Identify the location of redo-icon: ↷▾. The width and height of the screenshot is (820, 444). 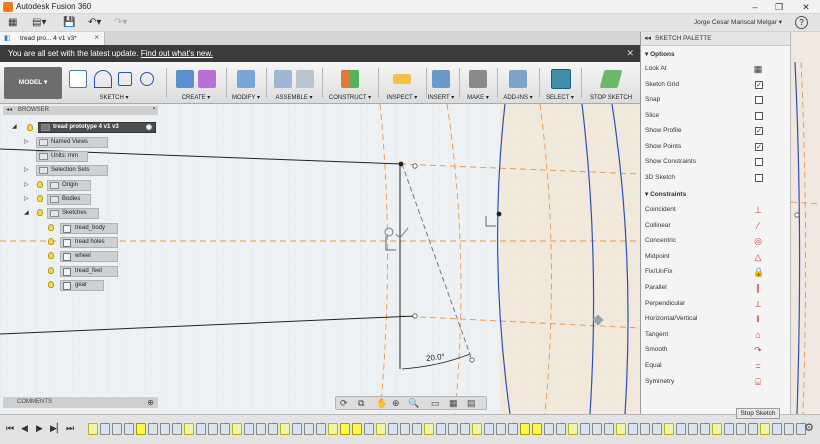
(120, 23).